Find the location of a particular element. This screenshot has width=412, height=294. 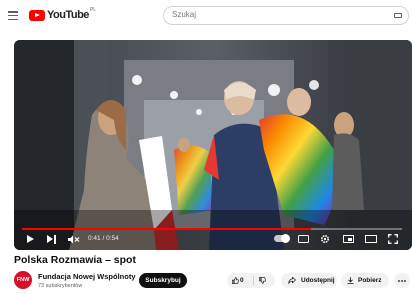

top-bar: YouTube PL Szukaj is located at coordinates (206, 16).